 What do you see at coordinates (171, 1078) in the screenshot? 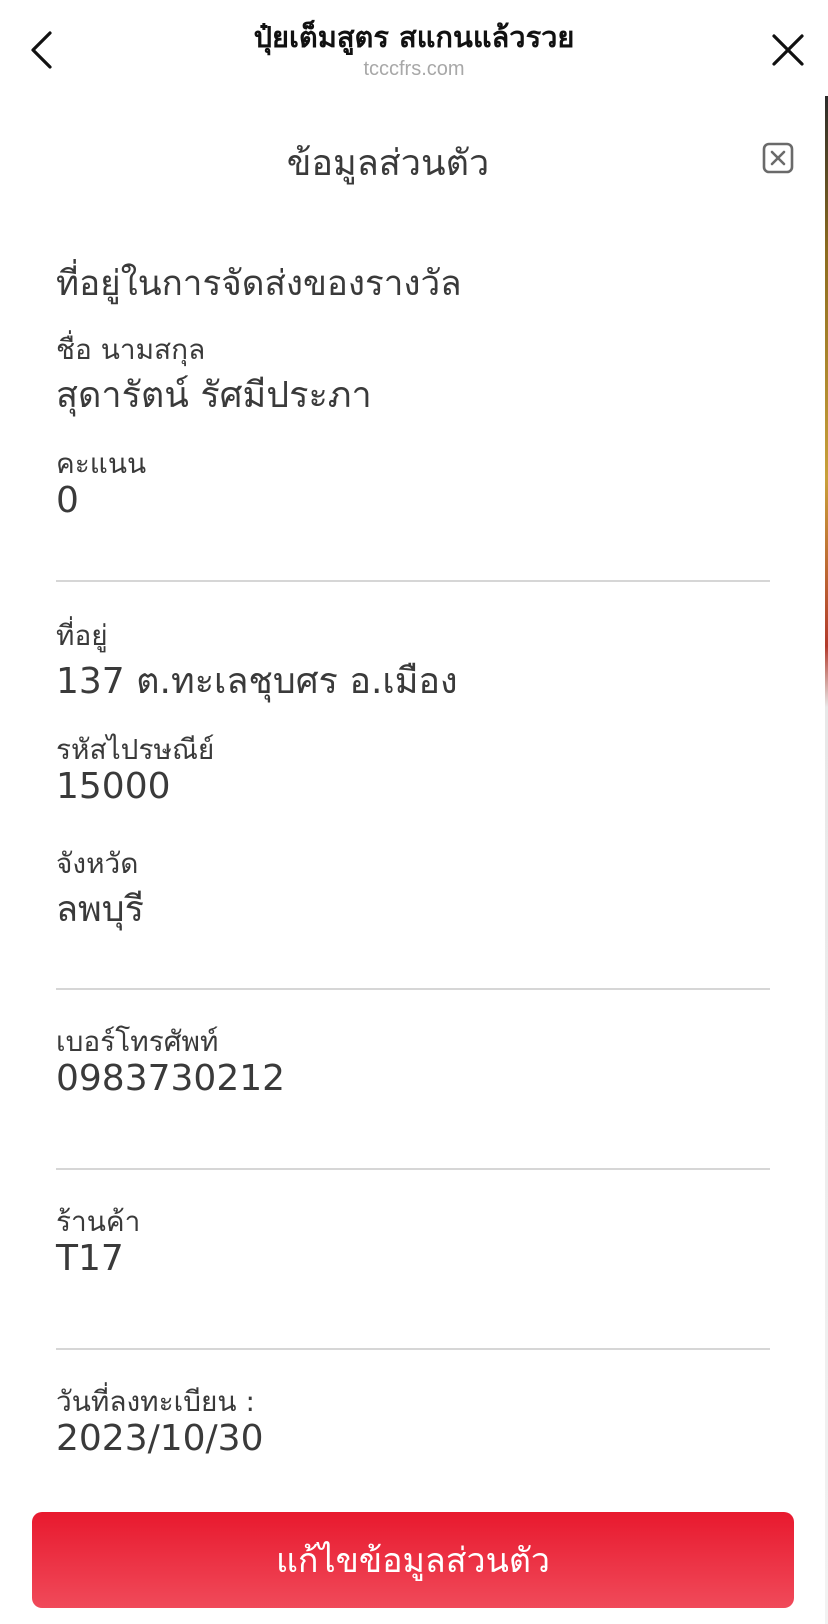
I see `phone-value: 0983730212` at bounding box center [171, 1078].